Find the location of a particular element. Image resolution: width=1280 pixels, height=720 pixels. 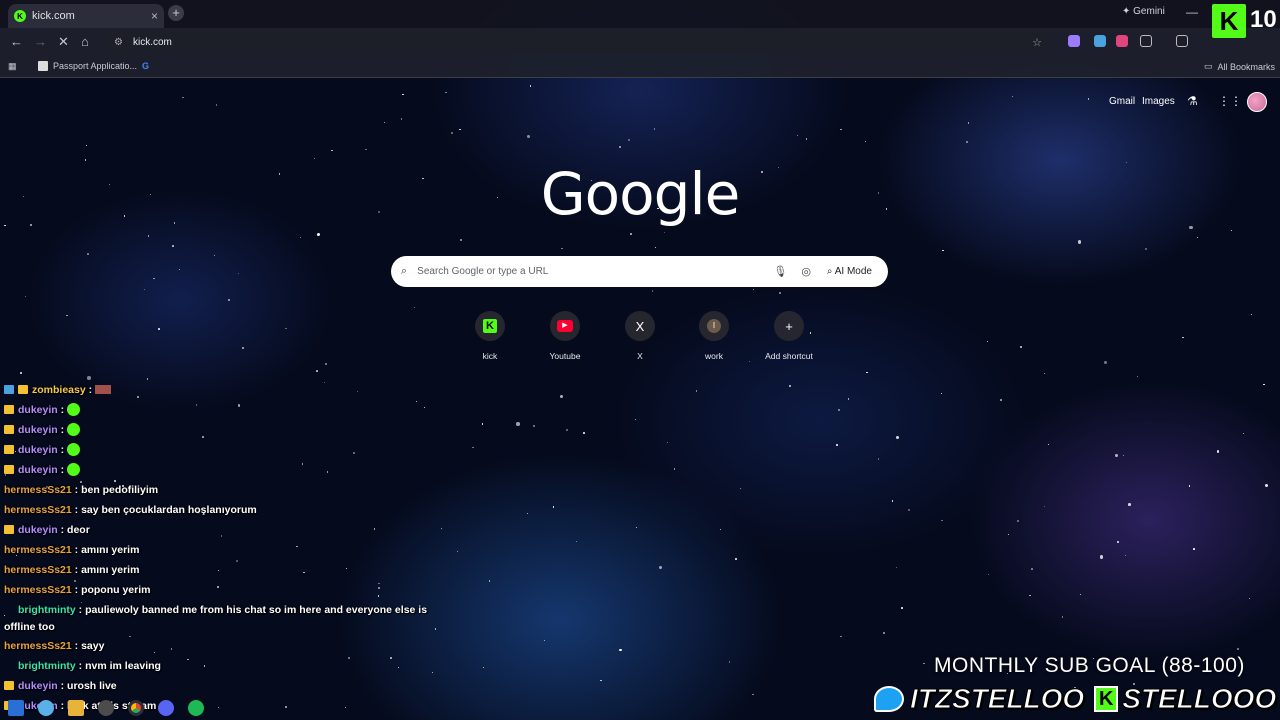

avatar is located at coordinates (1257, 102).